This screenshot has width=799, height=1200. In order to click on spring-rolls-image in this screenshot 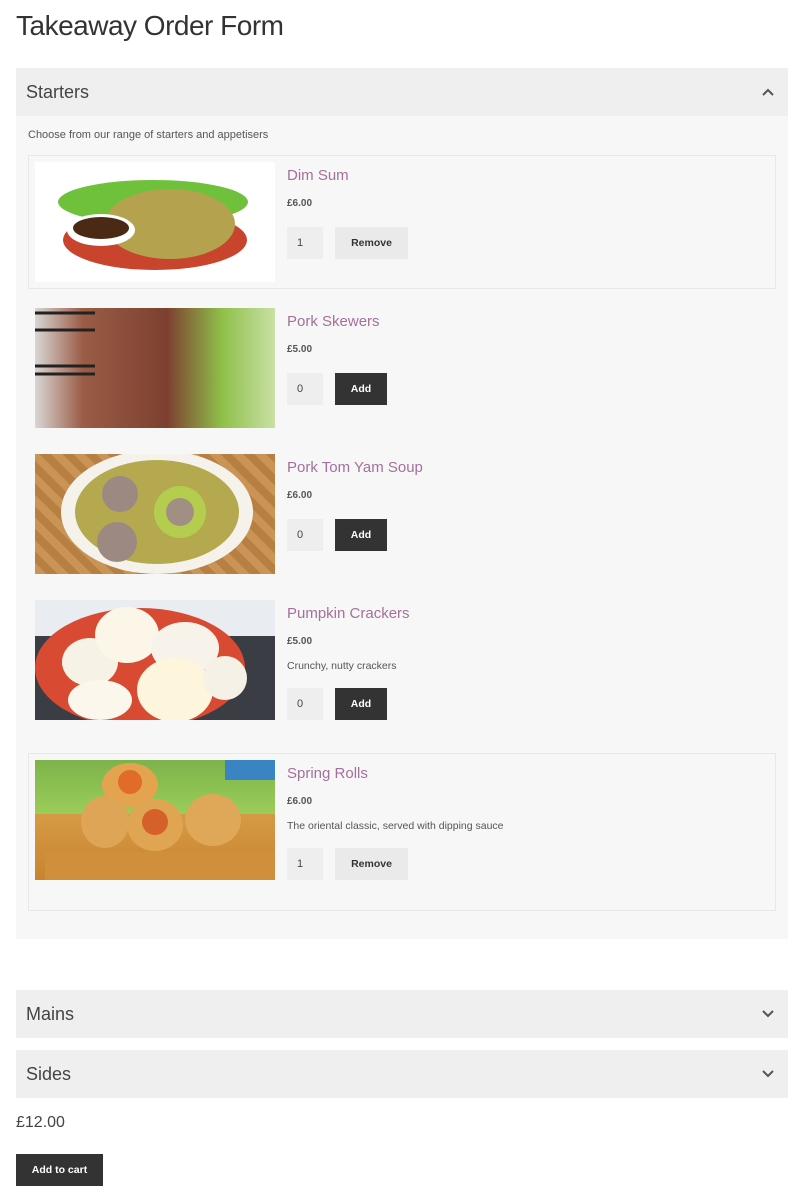, I will do `click(155, 820)`.